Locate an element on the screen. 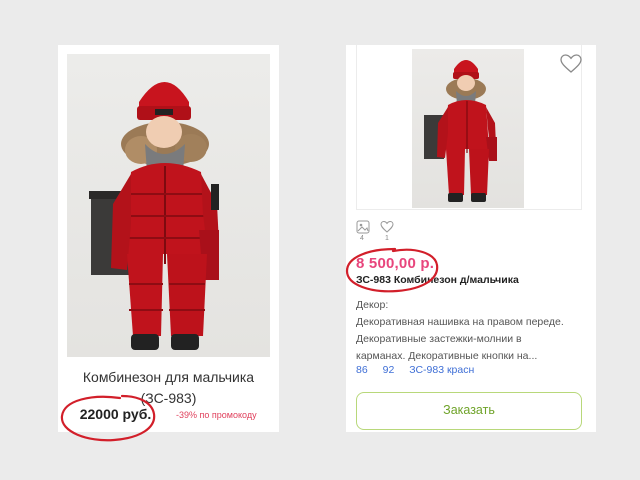 Image resolution: width=640 pixels, height=480 pixels. tag-link-article: ЗС-983 красн is located at coordinates (441, 370).